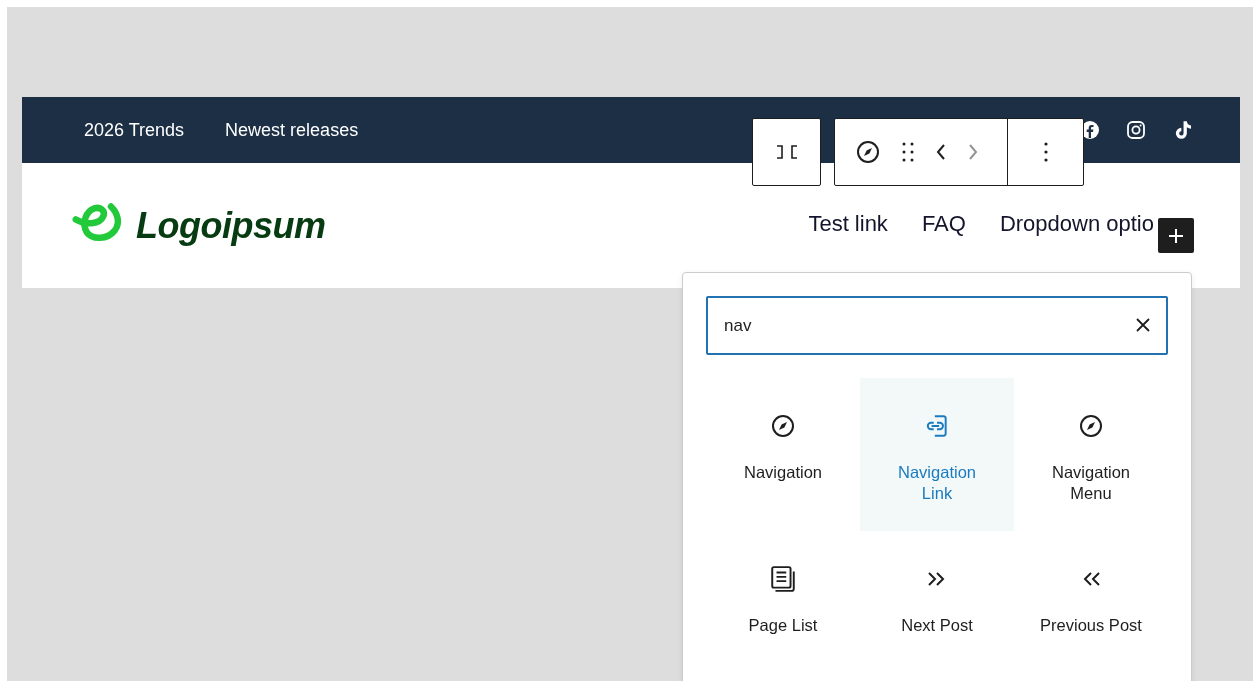  Describe the element at coordinates (783, 579) in the screenshot. I see `page-list-icon` at that location.